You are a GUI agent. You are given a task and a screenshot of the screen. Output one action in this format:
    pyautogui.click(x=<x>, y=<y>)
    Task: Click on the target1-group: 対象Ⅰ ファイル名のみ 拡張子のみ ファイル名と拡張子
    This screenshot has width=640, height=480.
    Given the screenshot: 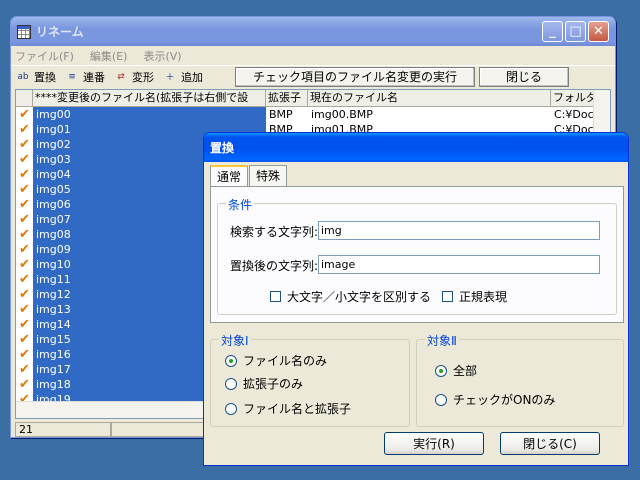 What is the action you would take?
    pyautogui.click(x=310, y=379)
    